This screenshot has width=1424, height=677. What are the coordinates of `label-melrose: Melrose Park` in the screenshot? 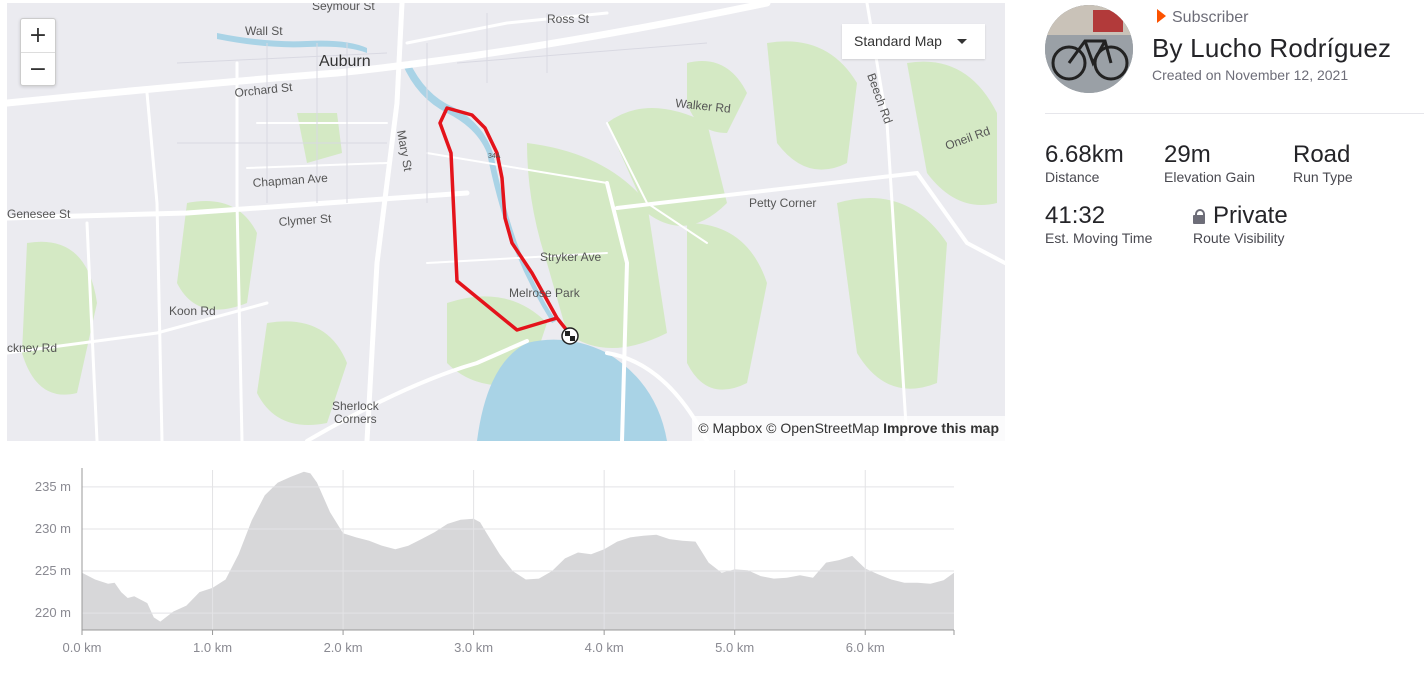 It's located at (545, 293).